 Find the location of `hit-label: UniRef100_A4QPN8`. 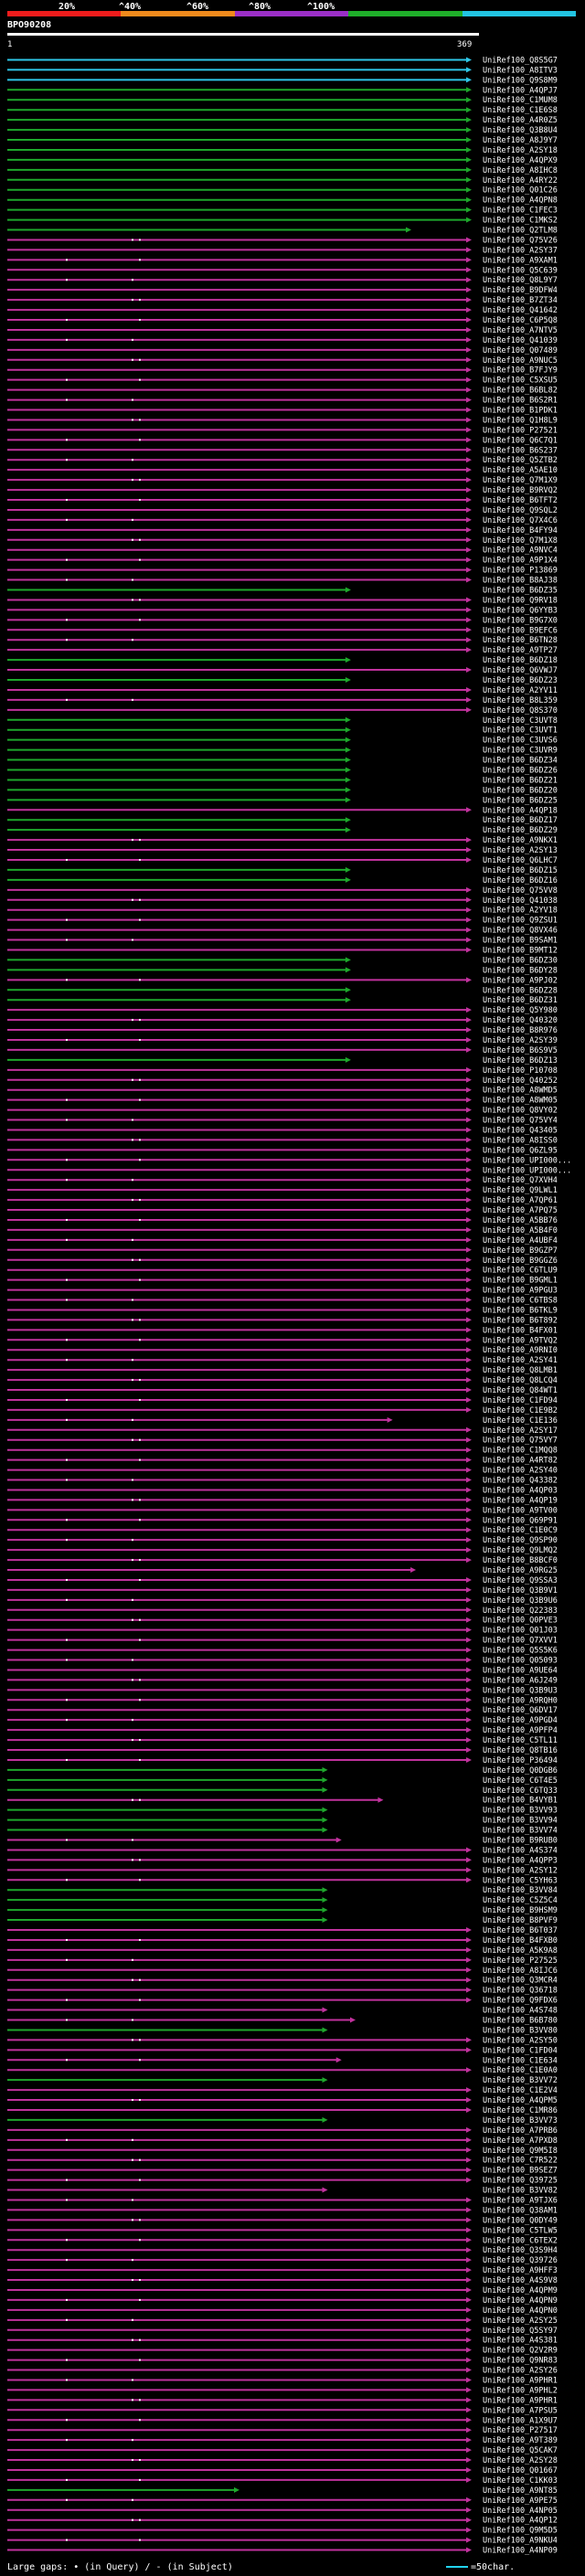

hit-label: UniRef100_A4QPN8 is located at coordinates (520, 201).